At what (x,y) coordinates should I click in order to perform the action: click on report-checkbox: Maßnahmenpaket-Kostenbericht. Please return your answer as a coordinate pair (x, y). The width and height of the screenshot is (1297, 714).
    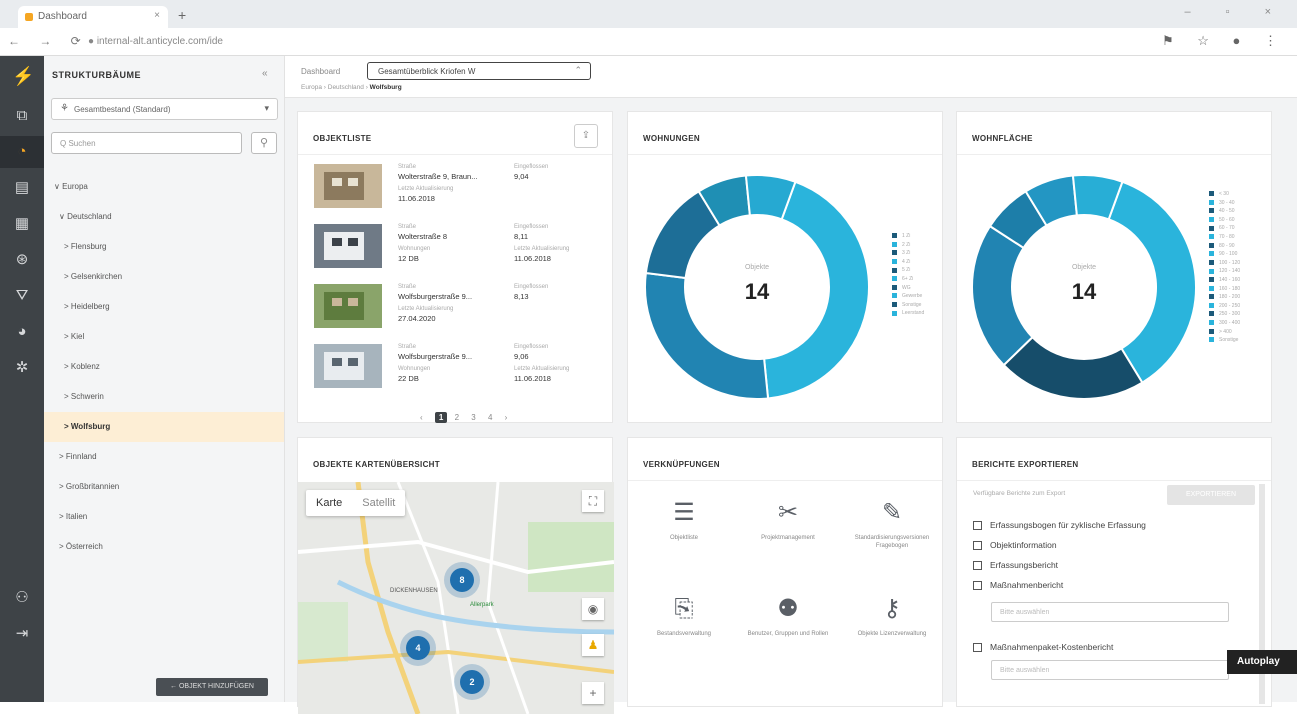
    Looking at the image, I should click on (1043, 647).